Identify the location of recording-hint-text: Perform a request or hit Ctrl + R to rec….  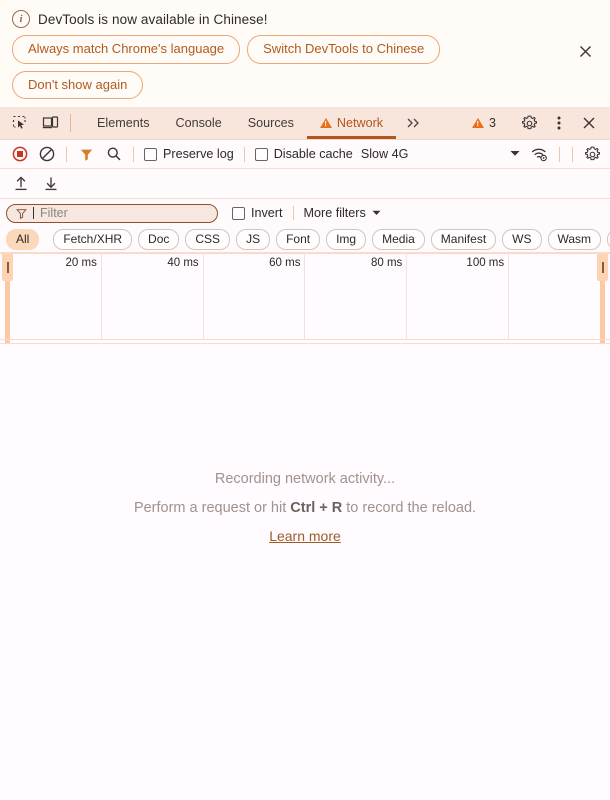
(305, 508).